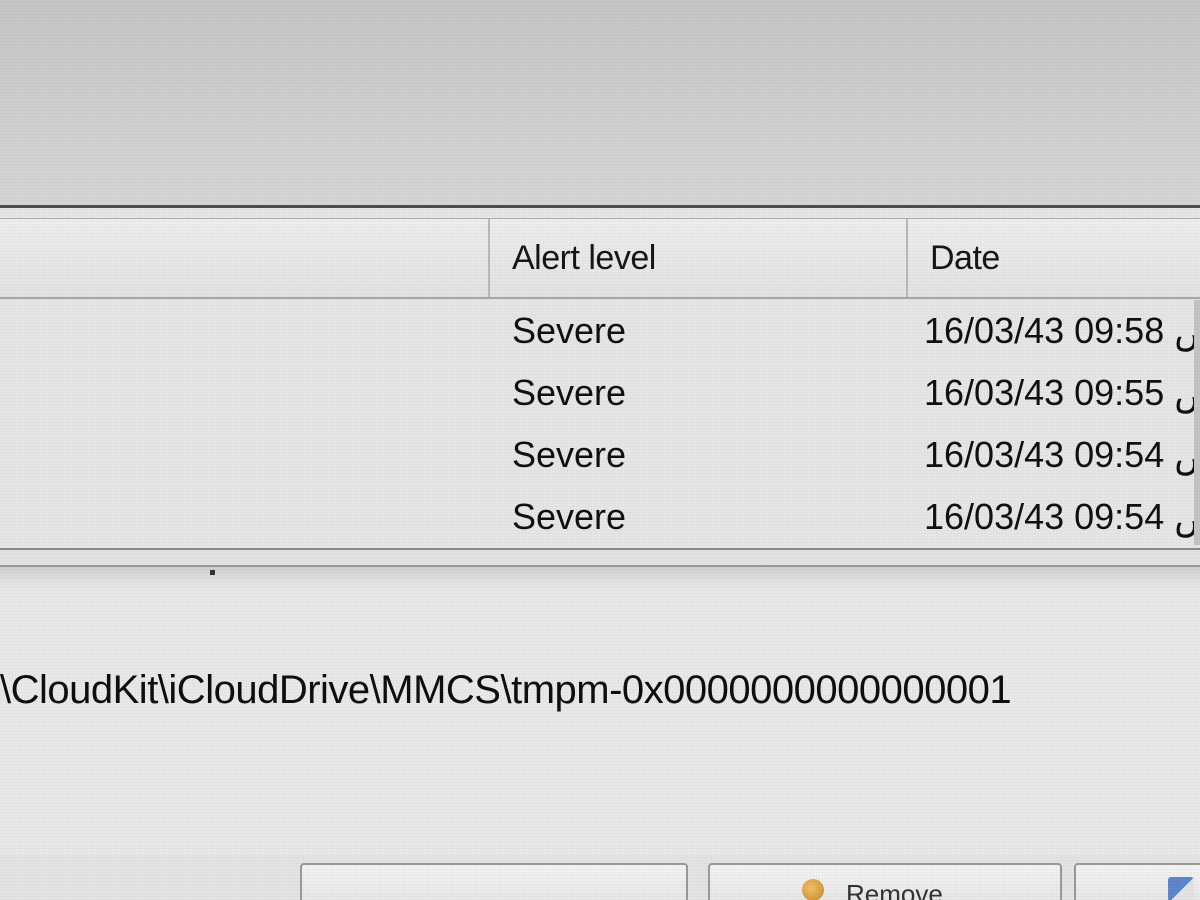 This screenshot has width=1200, height=900. Describe the element at coordinates (1062, 392) in the screenshot. I see `date-cell: 16/03/43 09:55 ص` at that location.